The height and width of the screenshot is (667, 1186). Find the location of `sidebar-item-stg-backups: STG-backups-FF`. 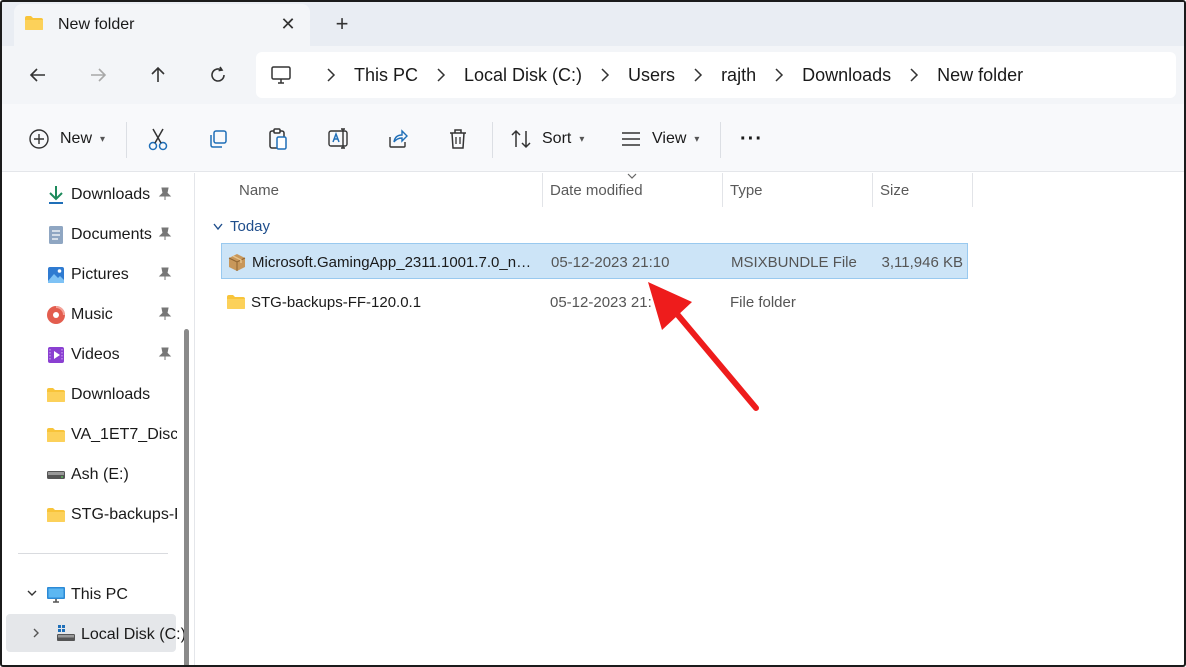

sidebar-item-stg-backups: STG-backups-FF is located at coordinates (90, 514).